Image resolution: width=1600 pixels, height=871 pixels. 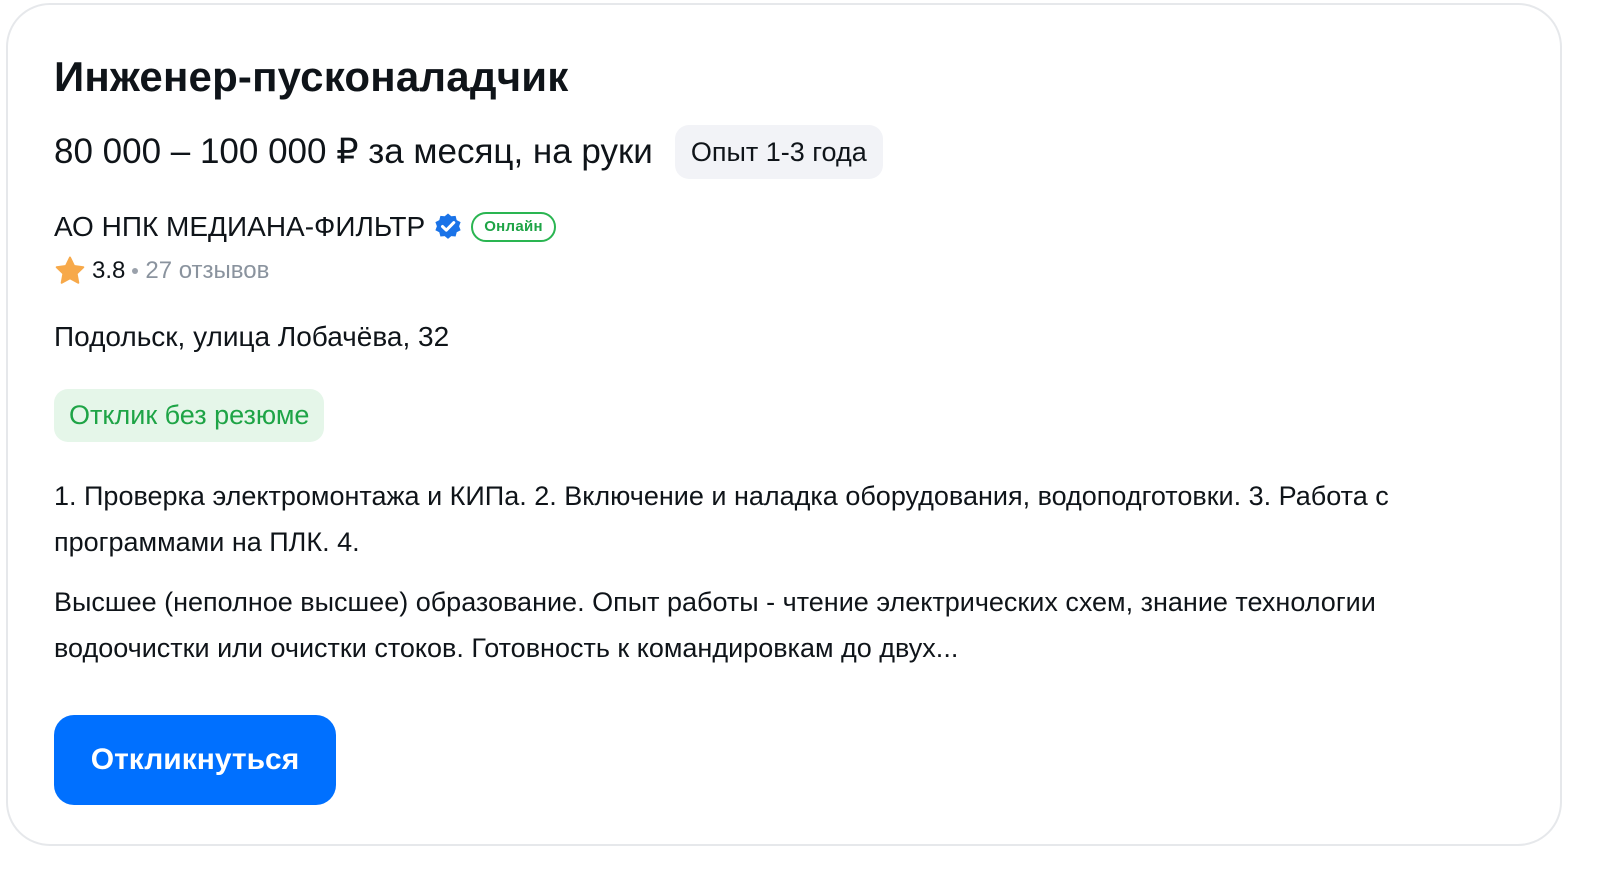 I want to click on experience-badge: Опыт 1-3 года, so click(x=778, y=152).